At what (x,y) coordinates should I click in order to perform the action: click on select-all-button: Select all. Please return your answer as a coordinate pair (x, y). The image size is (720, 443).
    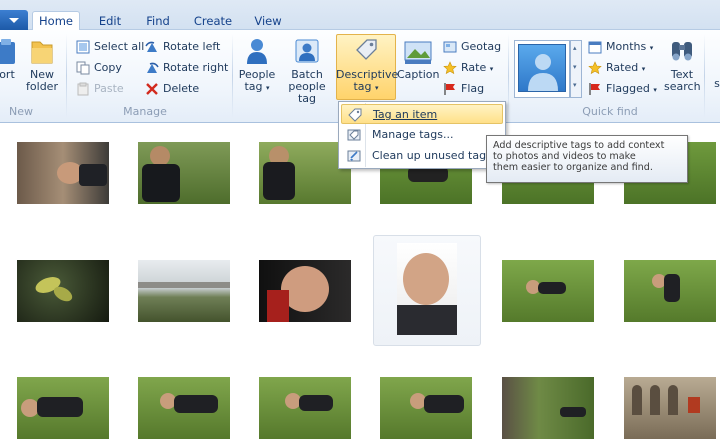
    Looking at the image, I should click on (110, 47).